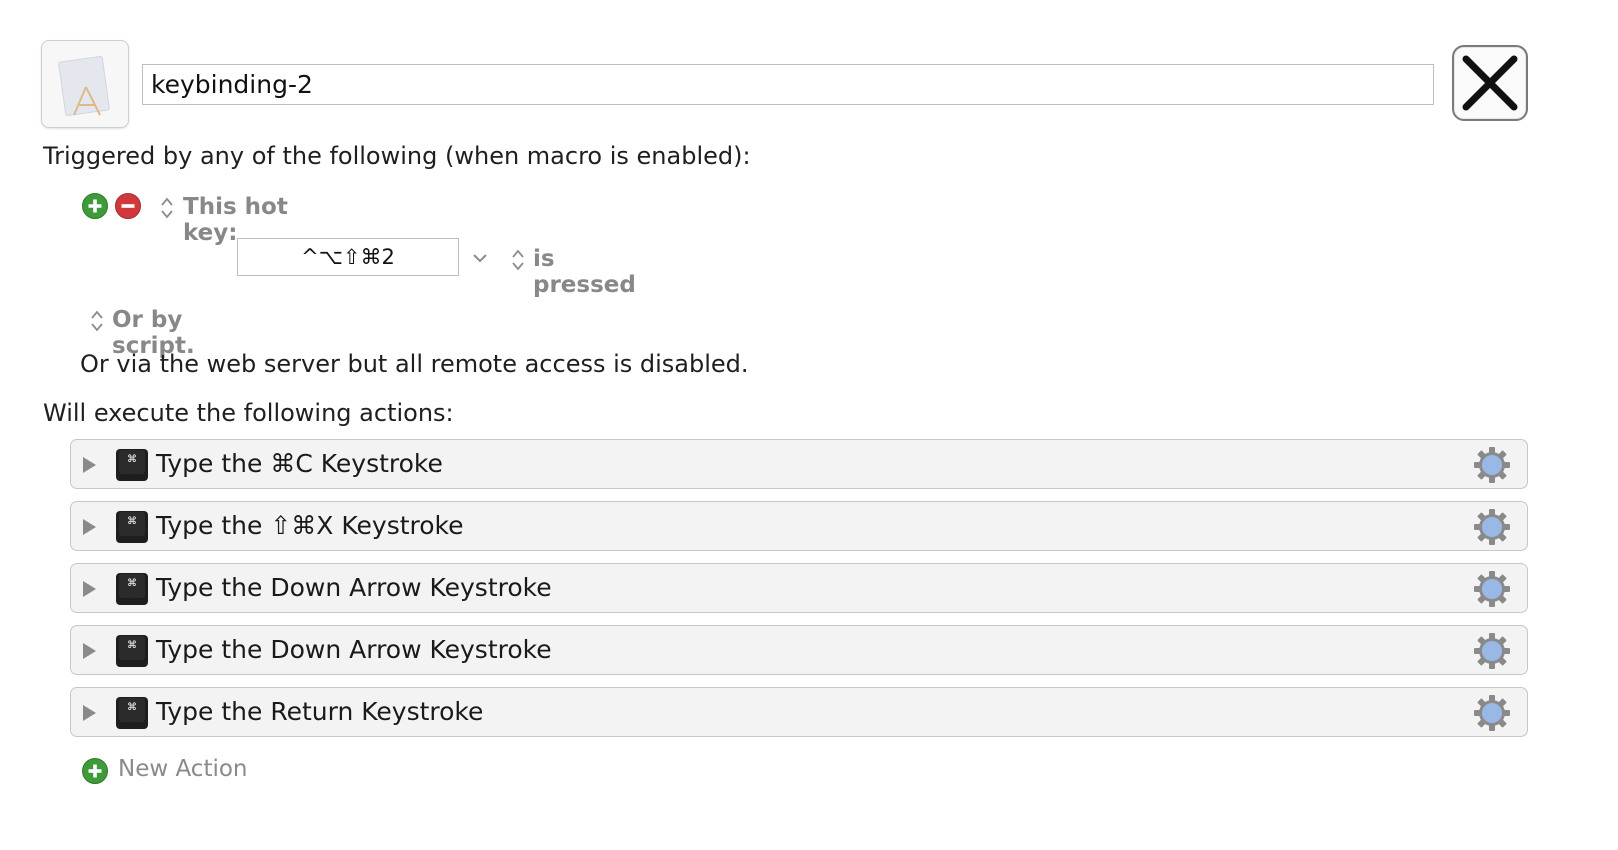  I want to click on minus-circle-icon, so click(128, 206).